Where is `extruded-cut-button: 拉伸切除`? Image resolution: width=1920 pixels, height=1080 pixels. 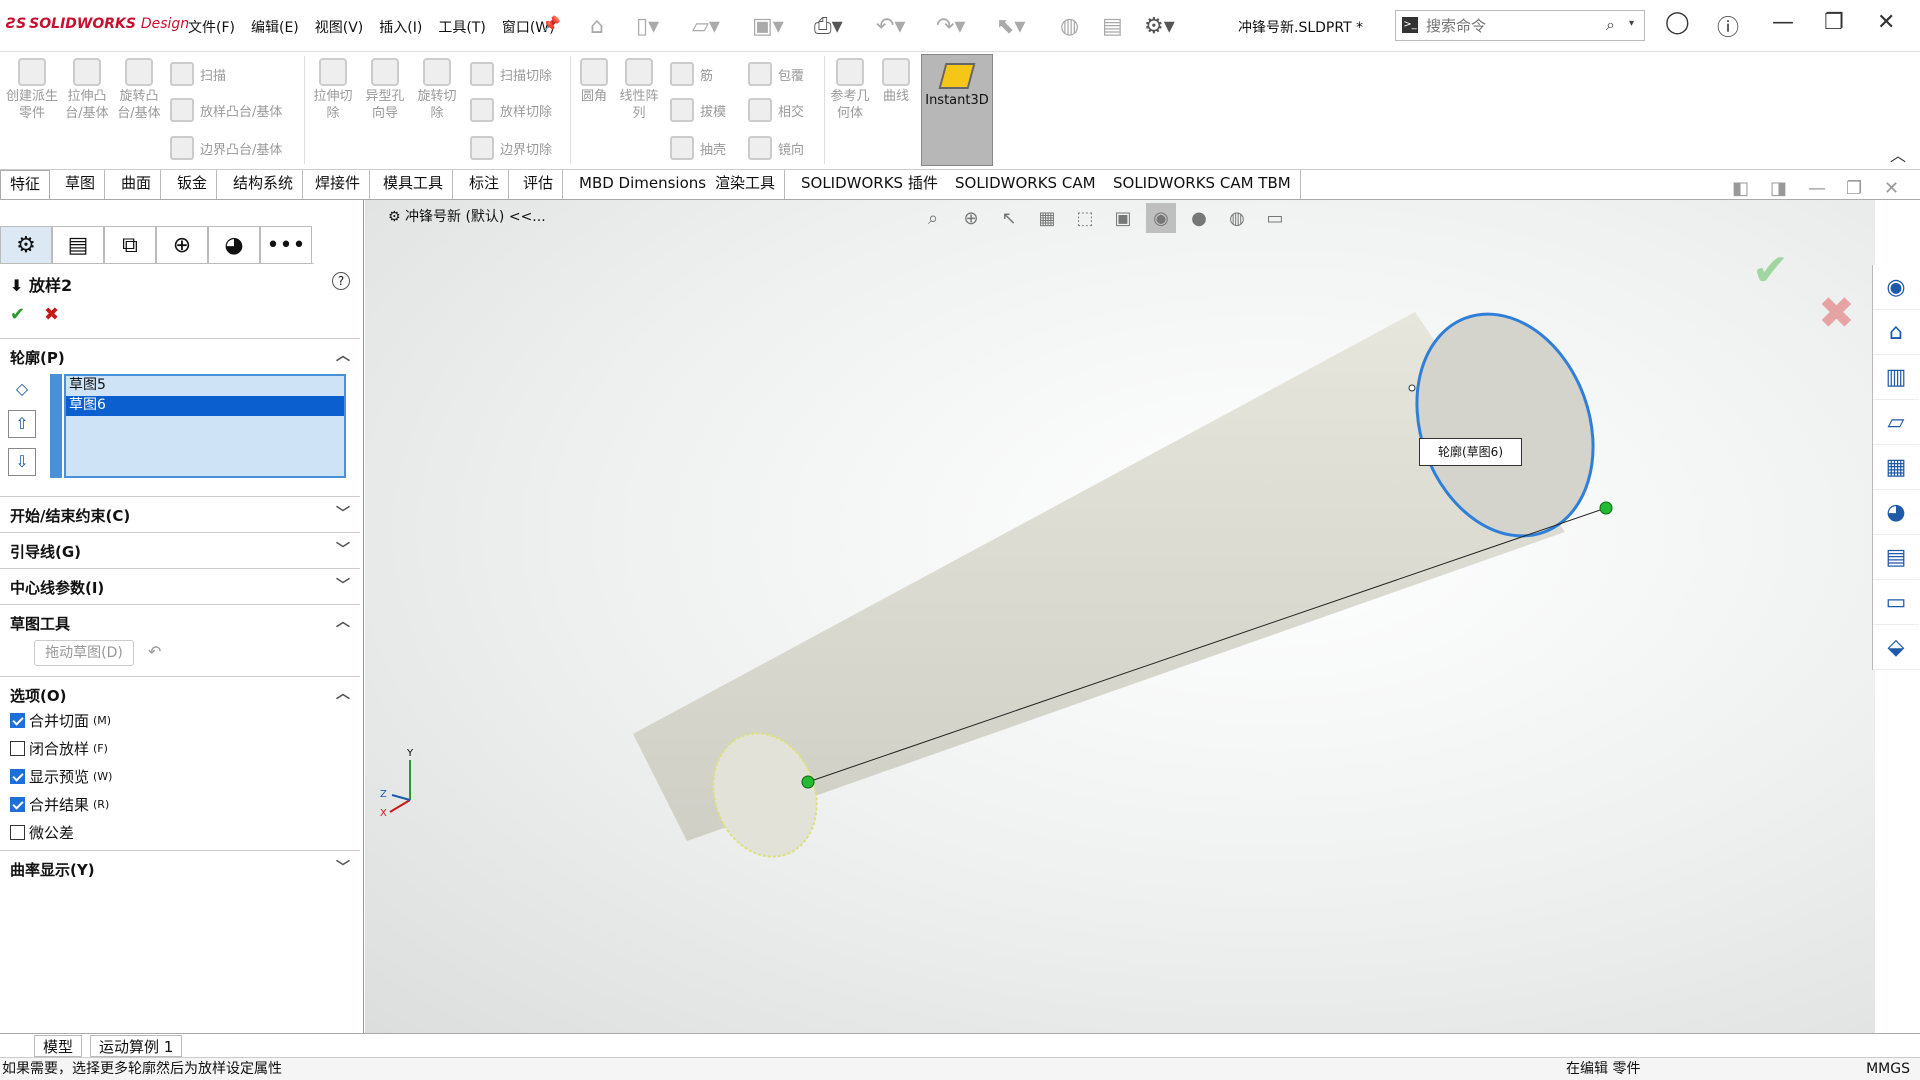
extruded-cut-button: 拉伸切除 is located at coordinates (333, 90).